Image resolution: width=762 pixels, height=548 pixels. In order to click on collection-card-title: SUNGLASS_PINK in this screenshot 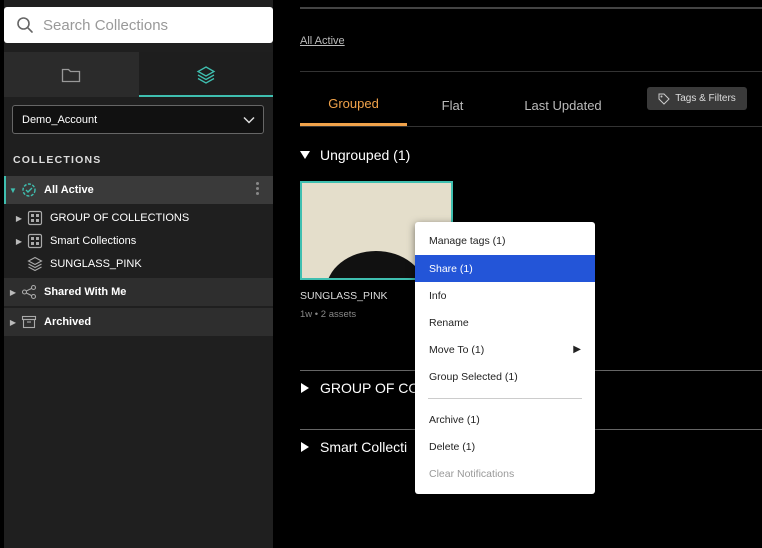, I will do `click(344, 296)`.